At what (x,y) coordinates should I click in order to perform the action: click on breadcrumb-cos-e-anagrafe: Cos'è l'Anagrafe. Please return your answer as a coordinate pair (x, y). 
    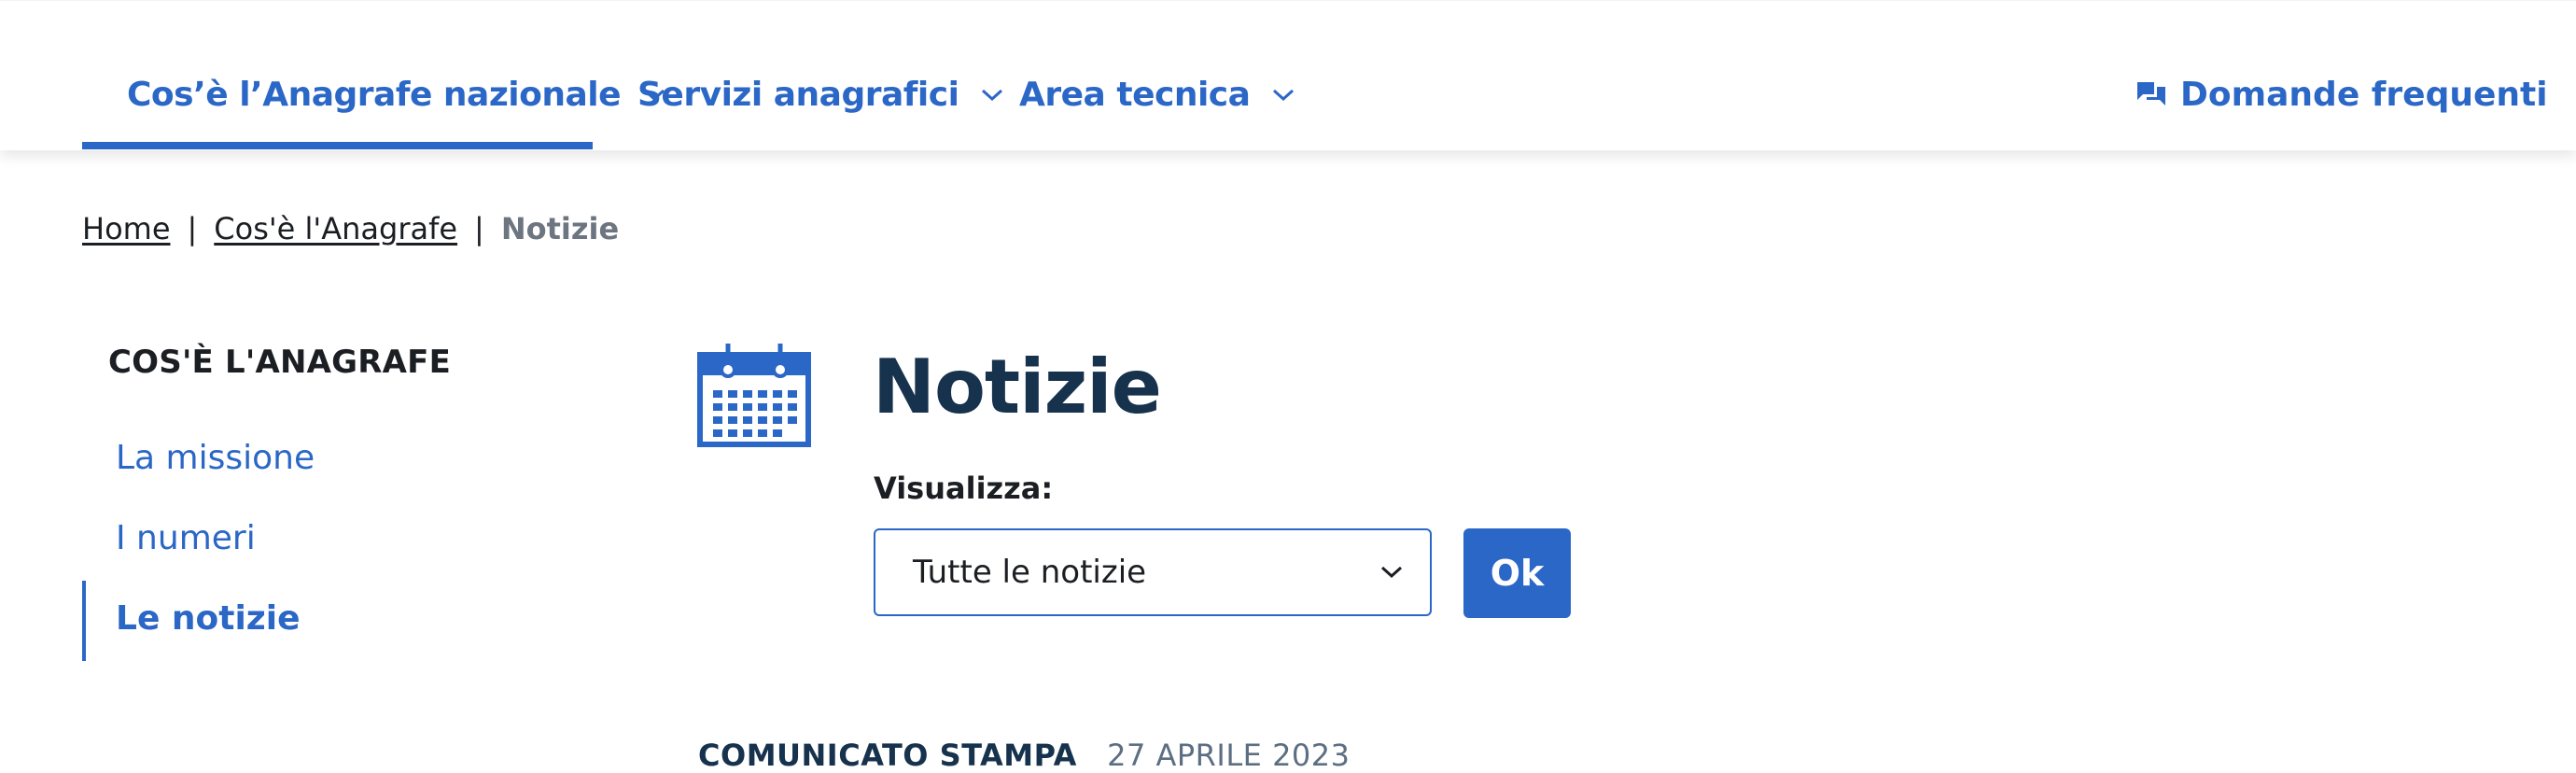
    Looking at the image, I should click on (335, 229).